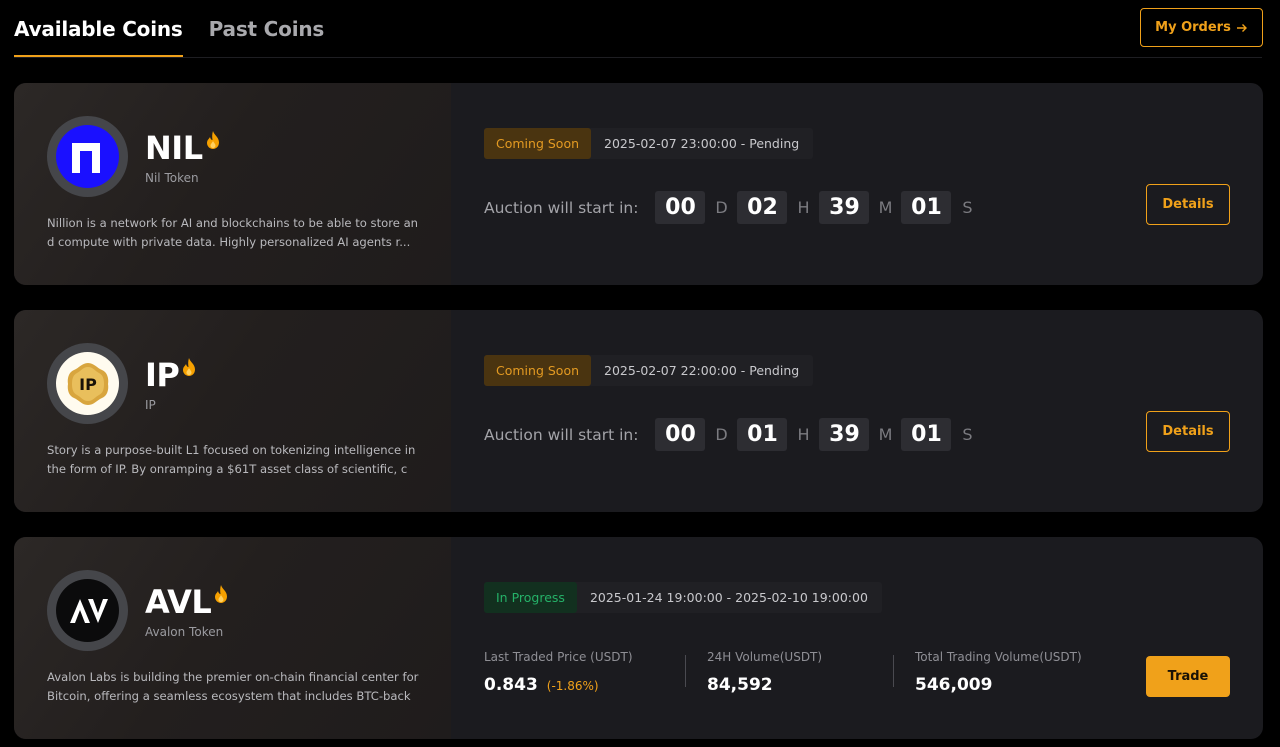  What do you see at coordinates (1241, 27) in the screenshot?
I see `arrow-right-icon` at bounding box center [1241, 27].